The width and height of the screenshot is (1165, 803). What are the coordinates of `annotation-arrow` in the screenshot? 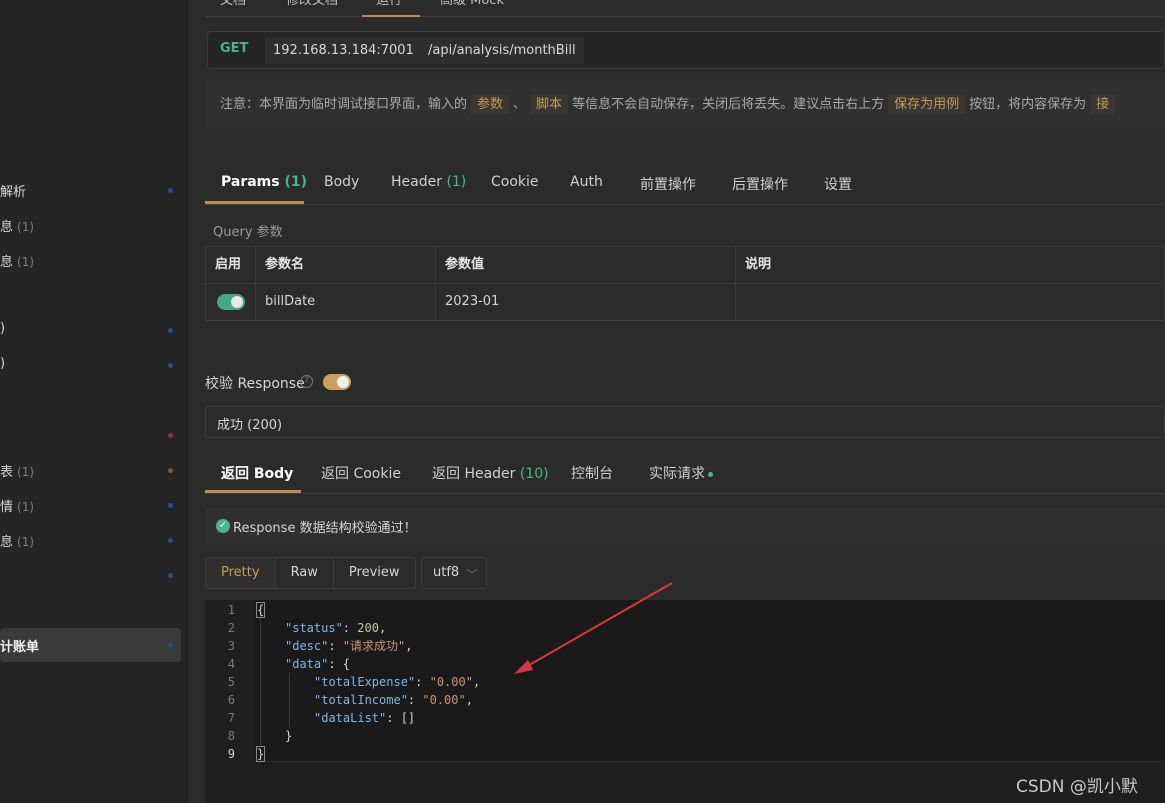 It's located at (593, 628).